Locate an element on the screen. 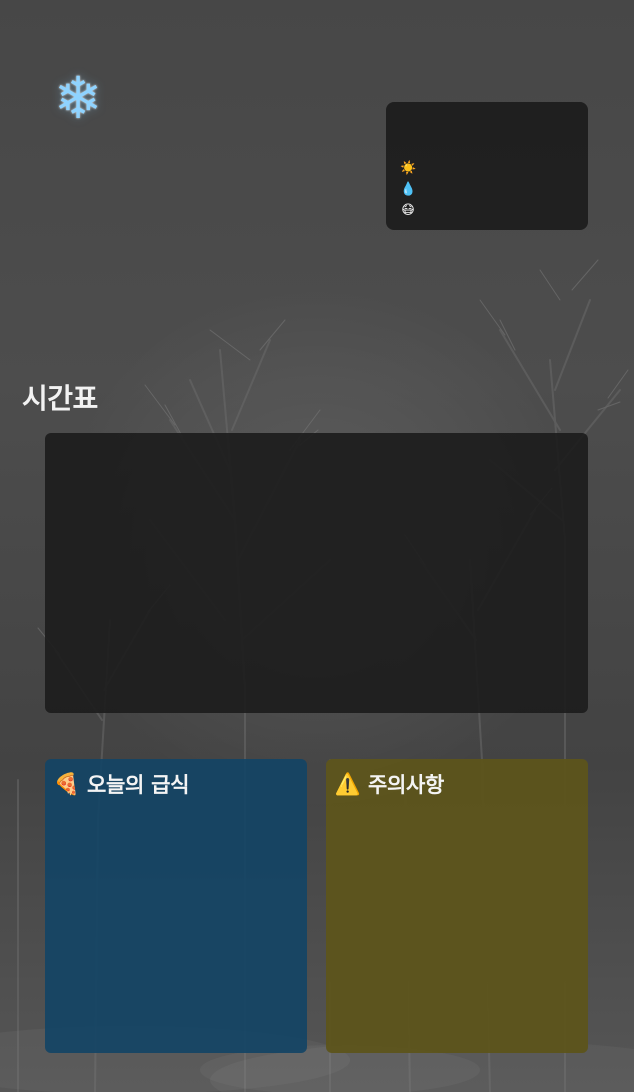 Image resolution: width=634 pixels, height=1092 pixels. weather-card: ☀️ 💧 😷 is located at coordinates (487, 166).